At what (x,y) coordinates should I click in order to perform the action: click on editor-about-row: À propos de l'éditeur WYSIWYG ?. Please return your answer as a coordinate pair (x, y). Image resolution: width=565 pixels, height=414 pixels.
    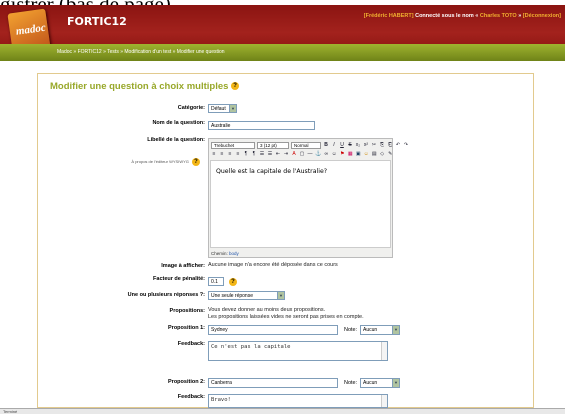
    Looking at the image, I should click on (120, 162).